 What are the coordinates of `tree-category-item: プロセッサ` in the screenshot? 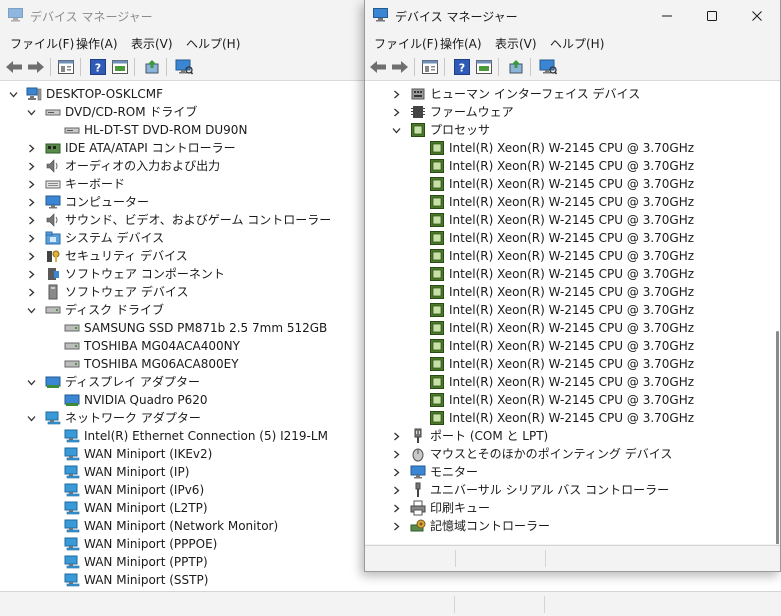 It's located at (572, 130).